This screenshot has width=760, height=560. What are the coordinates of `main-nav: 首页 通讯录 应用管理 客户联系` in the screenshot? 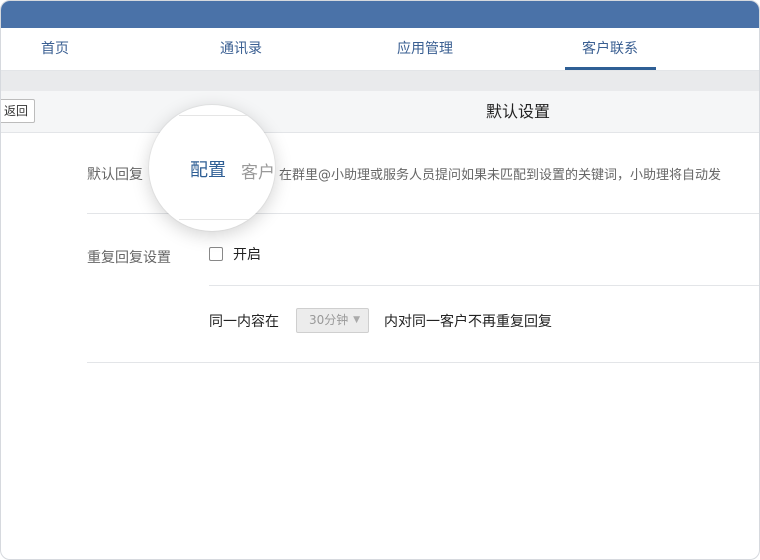 It's located at (380, 49).